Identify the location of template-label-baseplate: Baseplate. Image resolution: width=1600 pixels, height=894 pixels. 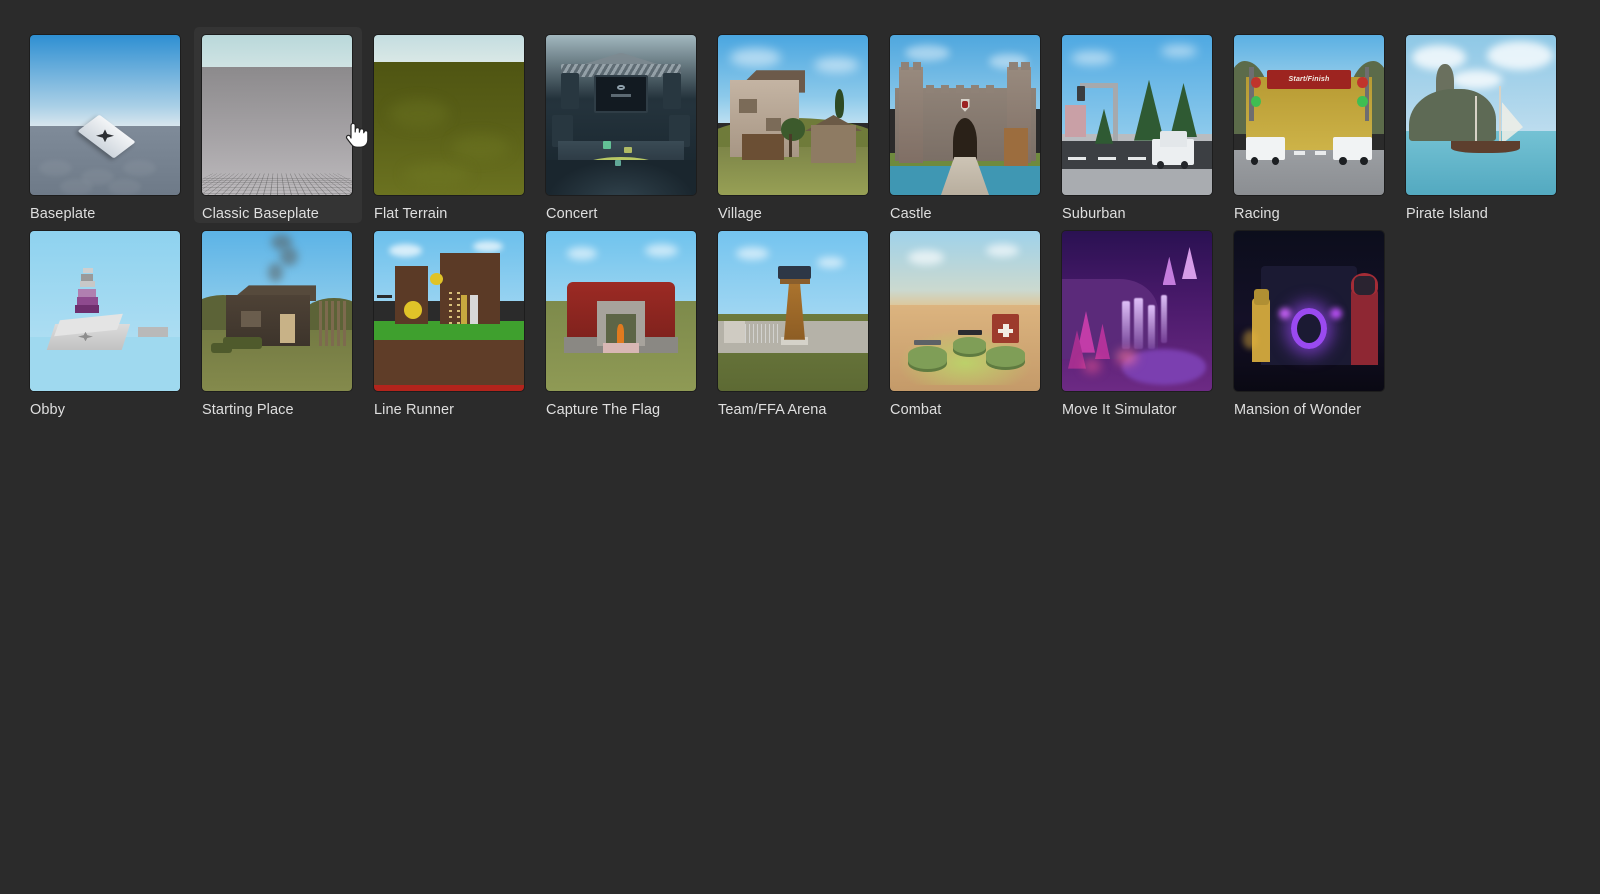
(63, 214).